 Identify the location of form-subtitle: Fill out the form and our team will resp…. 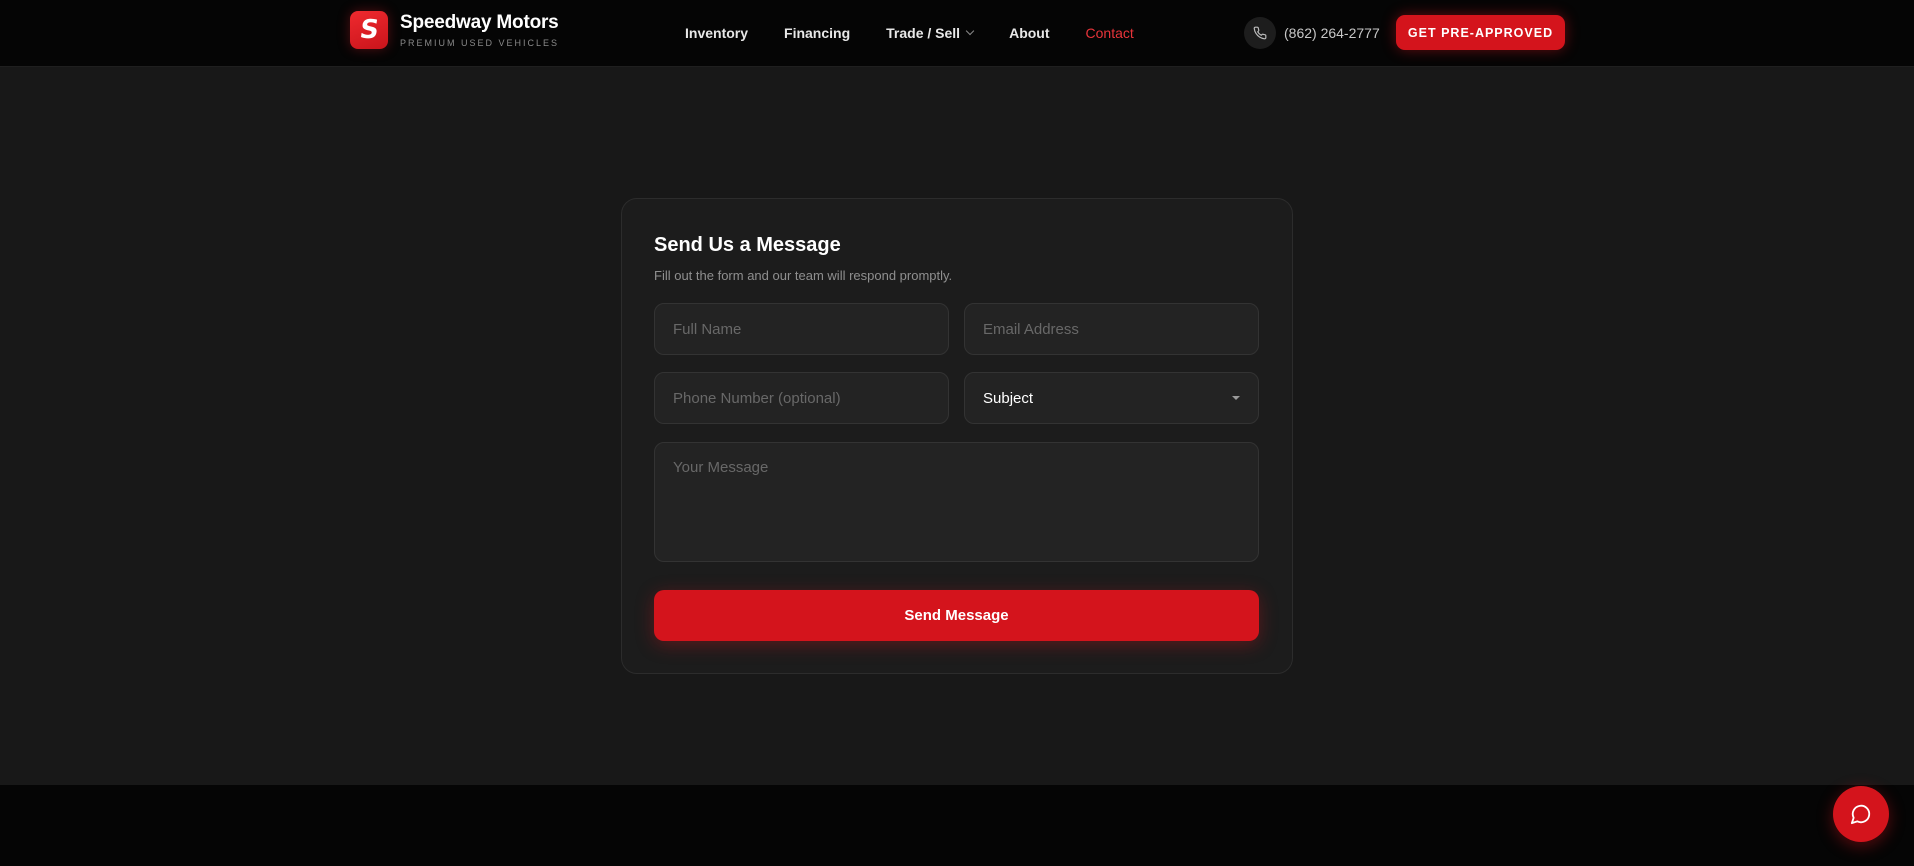
(803, 275).